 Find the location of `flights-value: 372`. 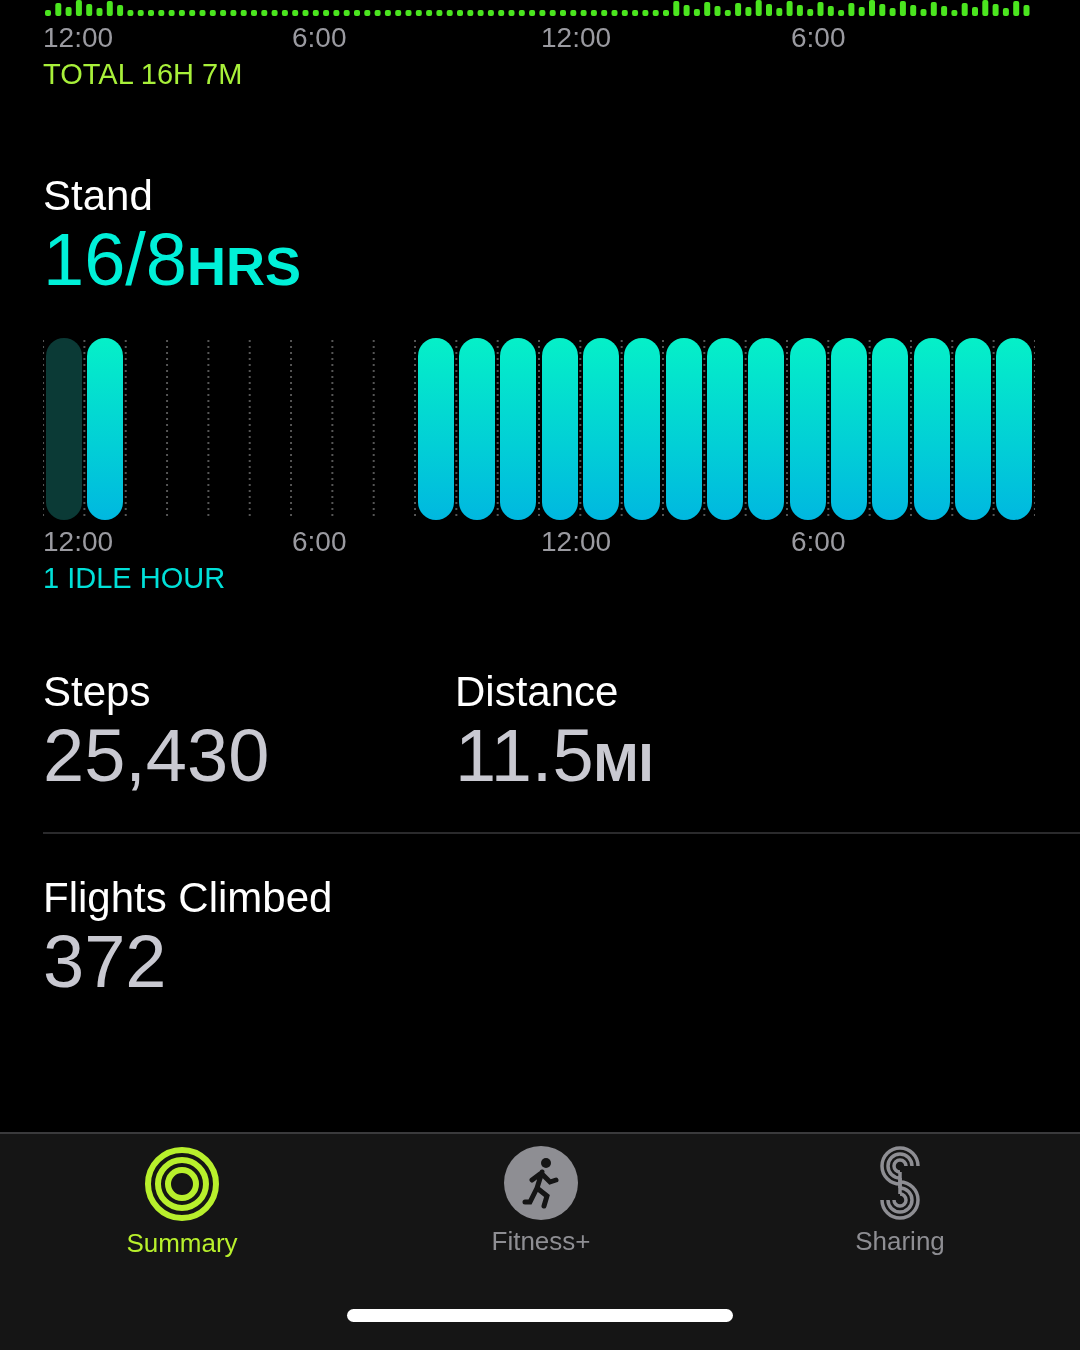

flights-value: 372 is located at coordinates (105, 962).